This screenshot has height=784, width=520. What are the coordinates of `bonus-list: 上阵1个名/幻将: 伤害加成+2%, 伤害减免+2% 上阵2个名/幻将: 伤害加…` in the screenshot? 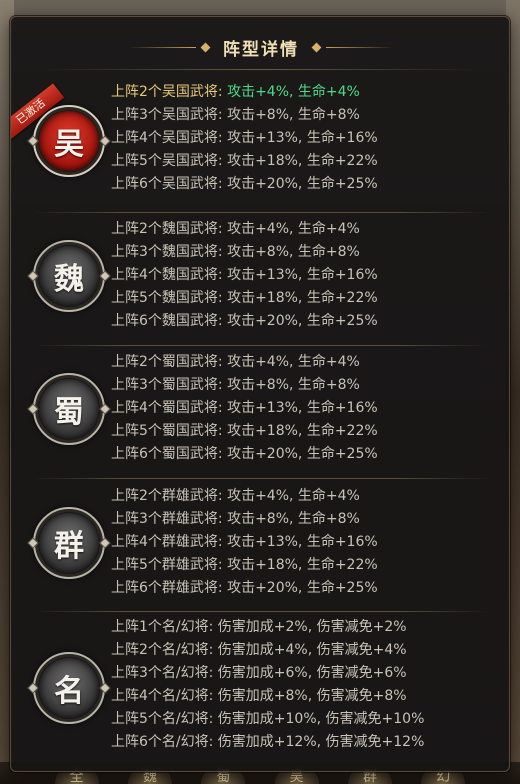 It's located at (306, 685).